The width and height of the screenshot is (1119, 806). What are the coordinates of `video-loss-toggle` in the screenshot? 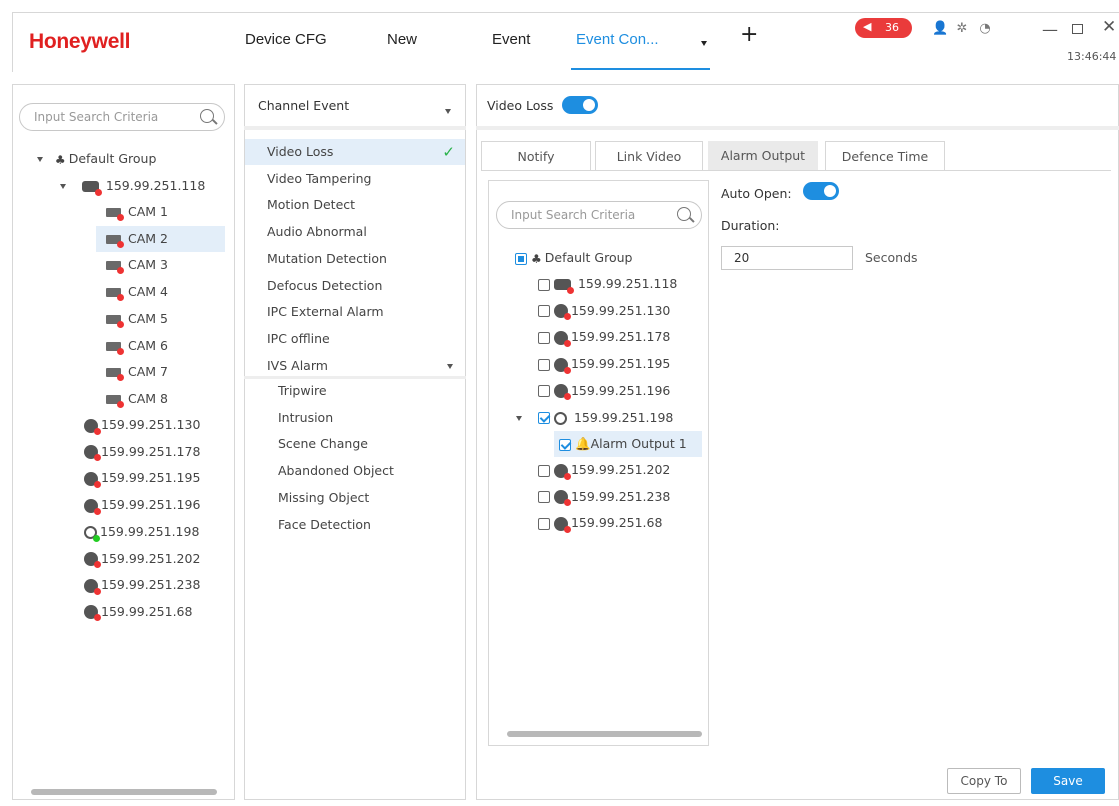 It's located at (580, 105).